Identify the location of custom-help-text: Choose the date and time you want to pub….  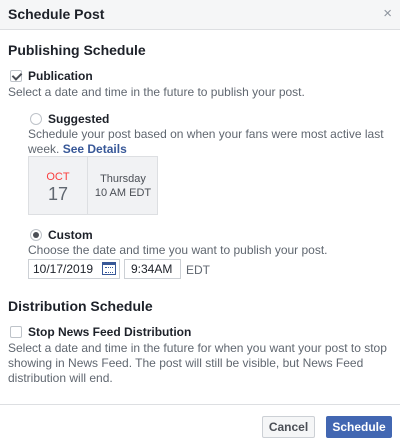
(178, 250).